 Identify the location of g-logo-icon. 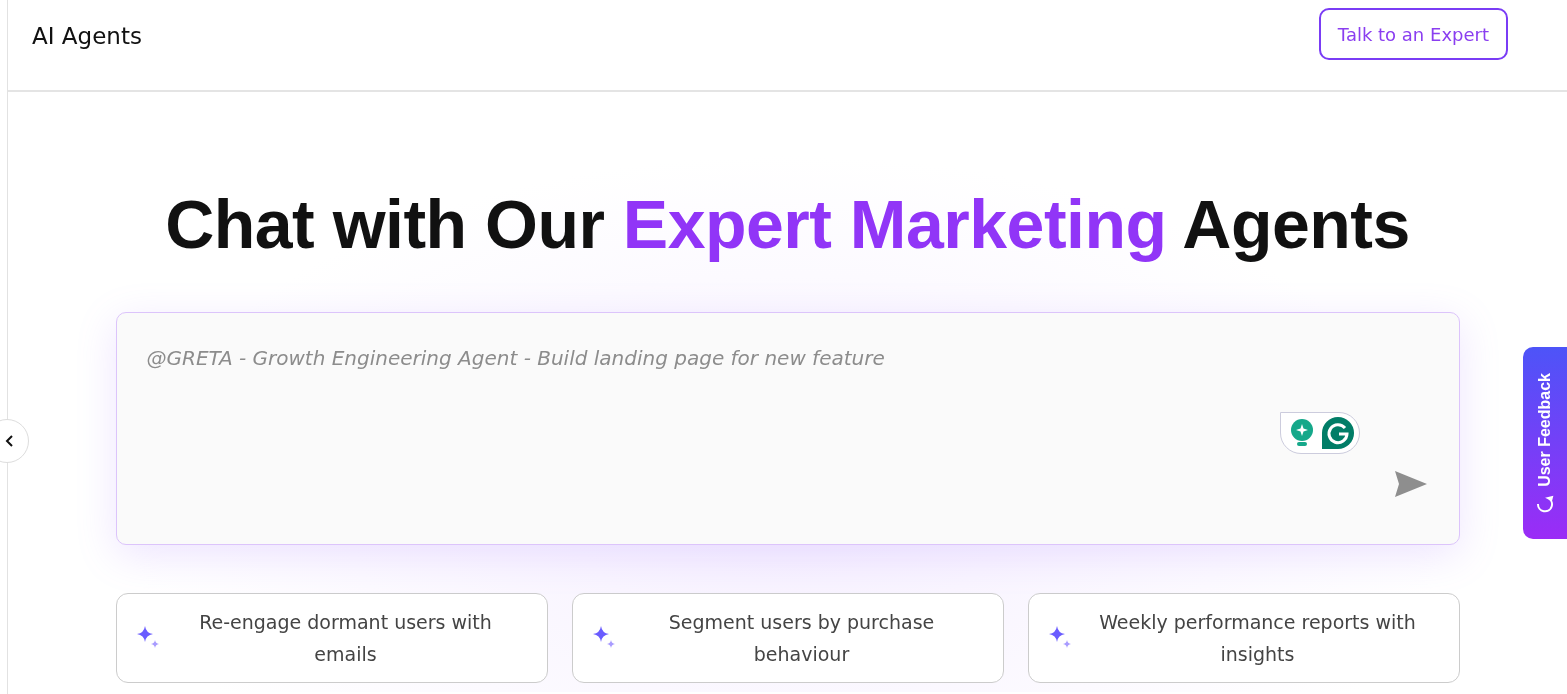
(1337, 433).